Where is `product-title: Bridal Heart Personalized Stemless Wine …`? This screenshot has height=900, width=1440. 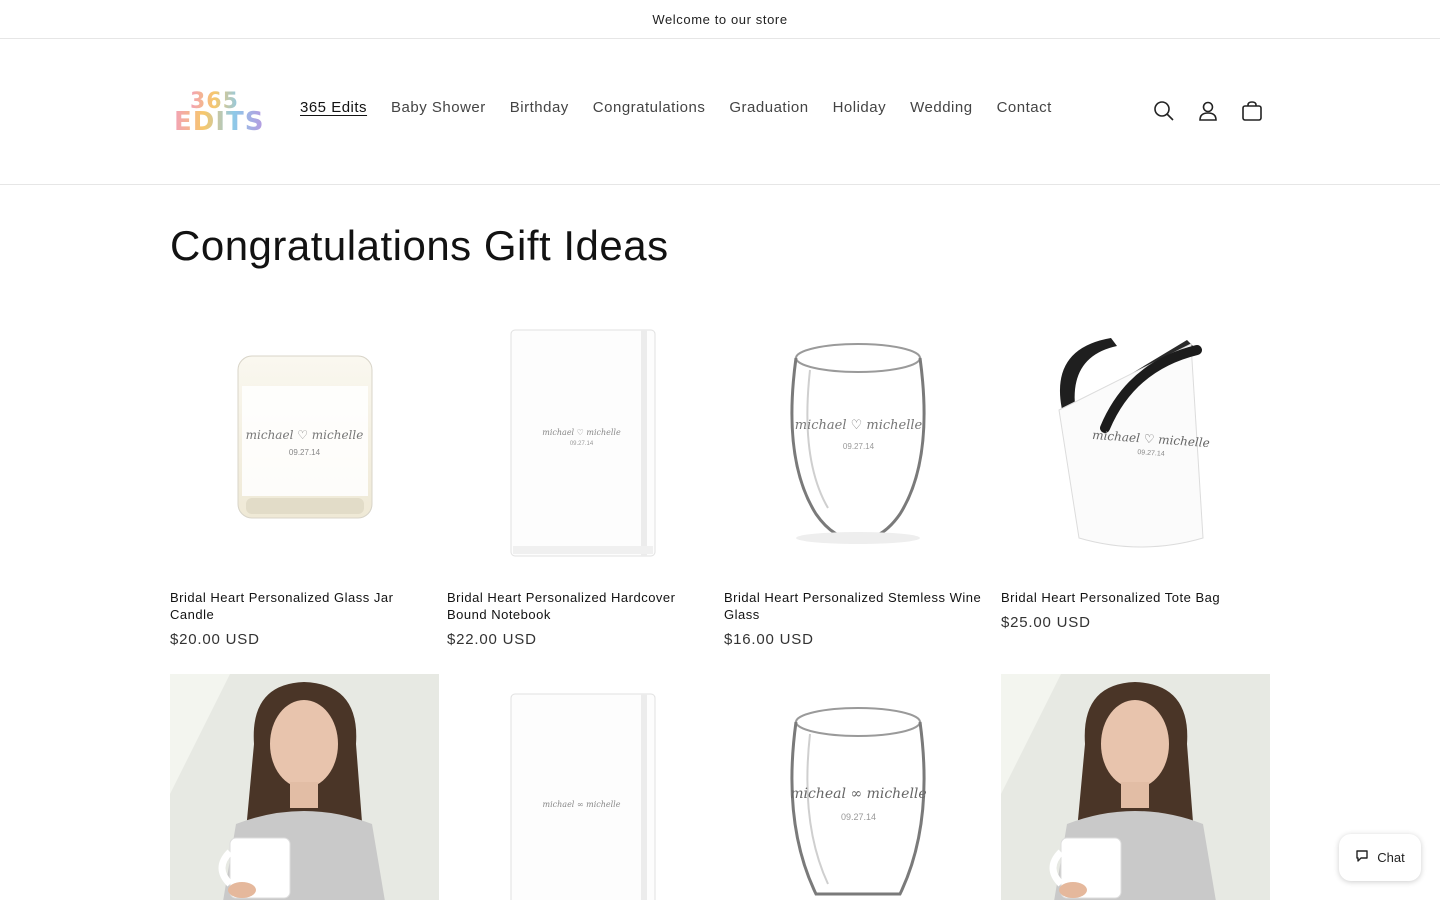 product-title: Bridal Heart Personalized Stemless Wine … is located at coordinates (858, 606).